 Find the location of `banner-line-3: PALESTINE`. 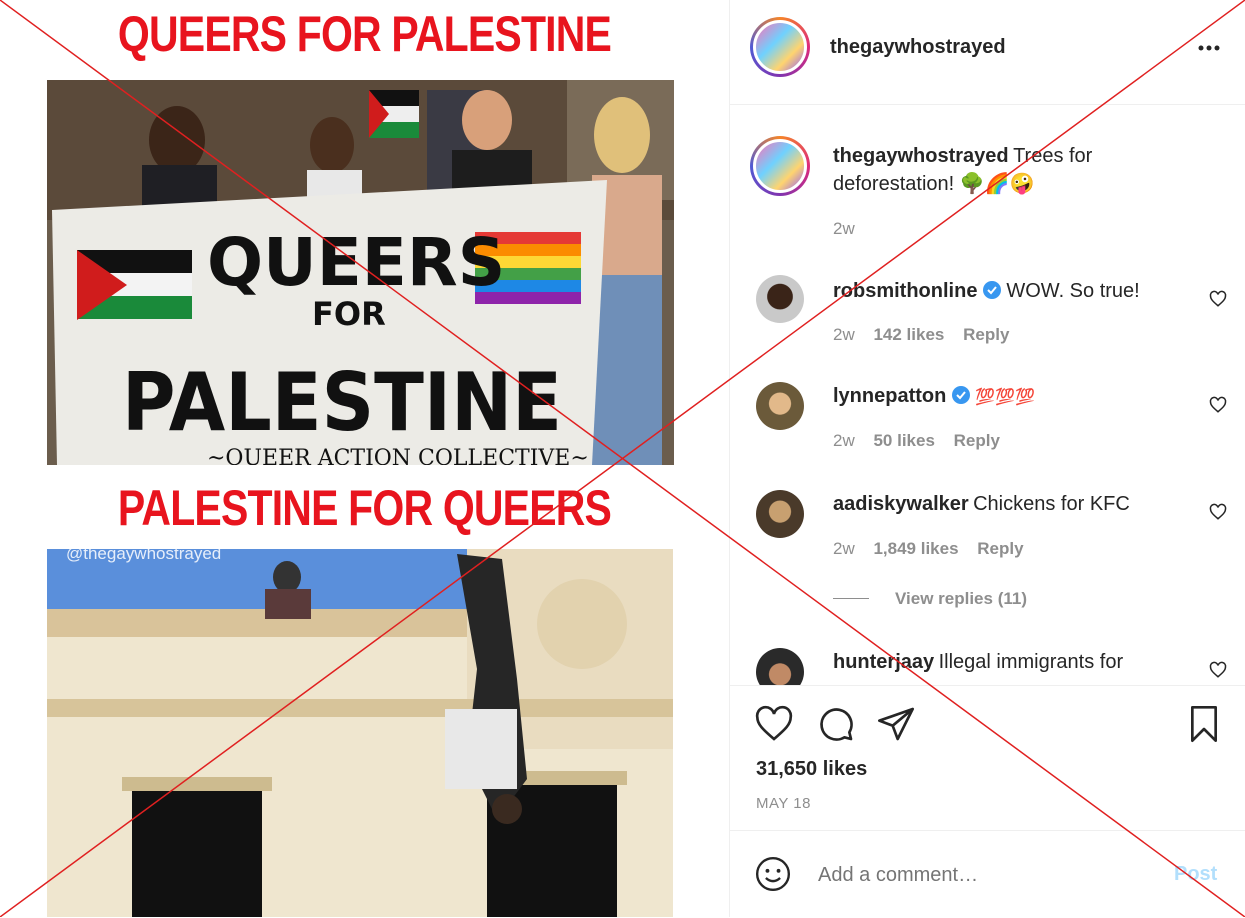

banner-line-3: PALESTINE is located at coordinates (342, 402).